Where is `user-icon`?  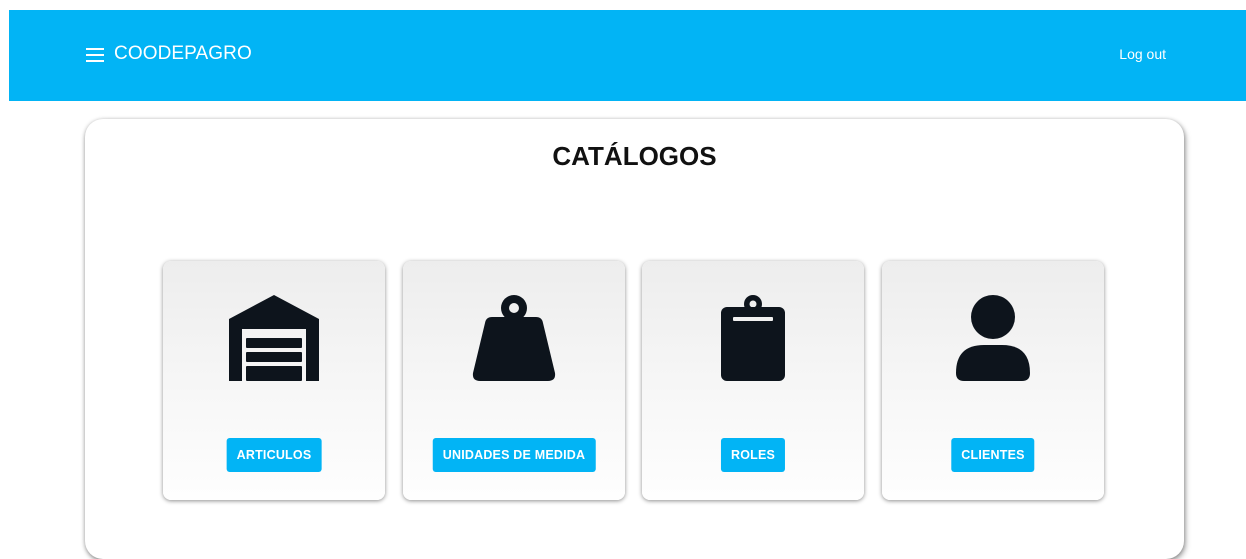 user-icon is located at coordinates (993, 338).